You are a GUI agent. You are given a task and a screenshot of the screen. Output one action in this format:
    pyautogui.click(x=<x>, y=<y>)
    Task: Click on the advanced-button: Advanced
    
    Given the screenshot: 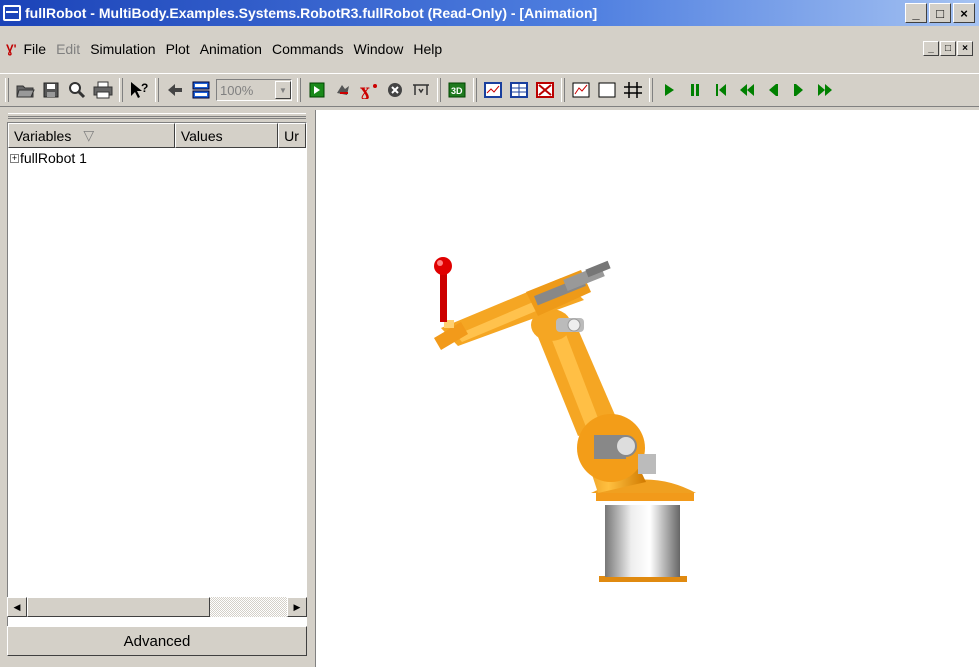 What is the action you would take?
    pyautogui.click(x=157, y=641)
    